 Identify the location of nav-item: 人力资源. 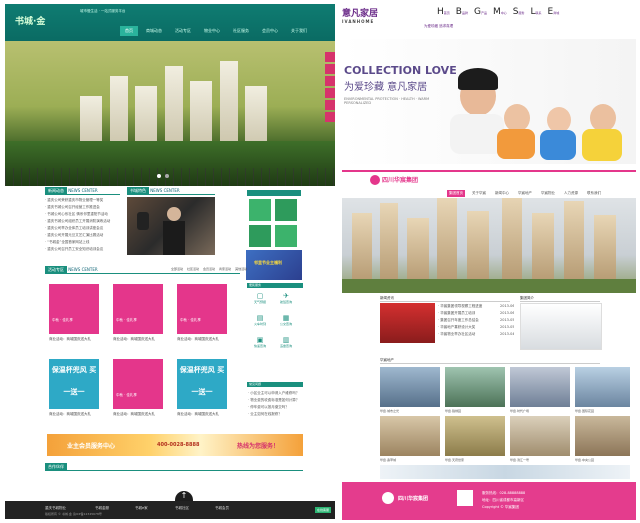
(571, 193).